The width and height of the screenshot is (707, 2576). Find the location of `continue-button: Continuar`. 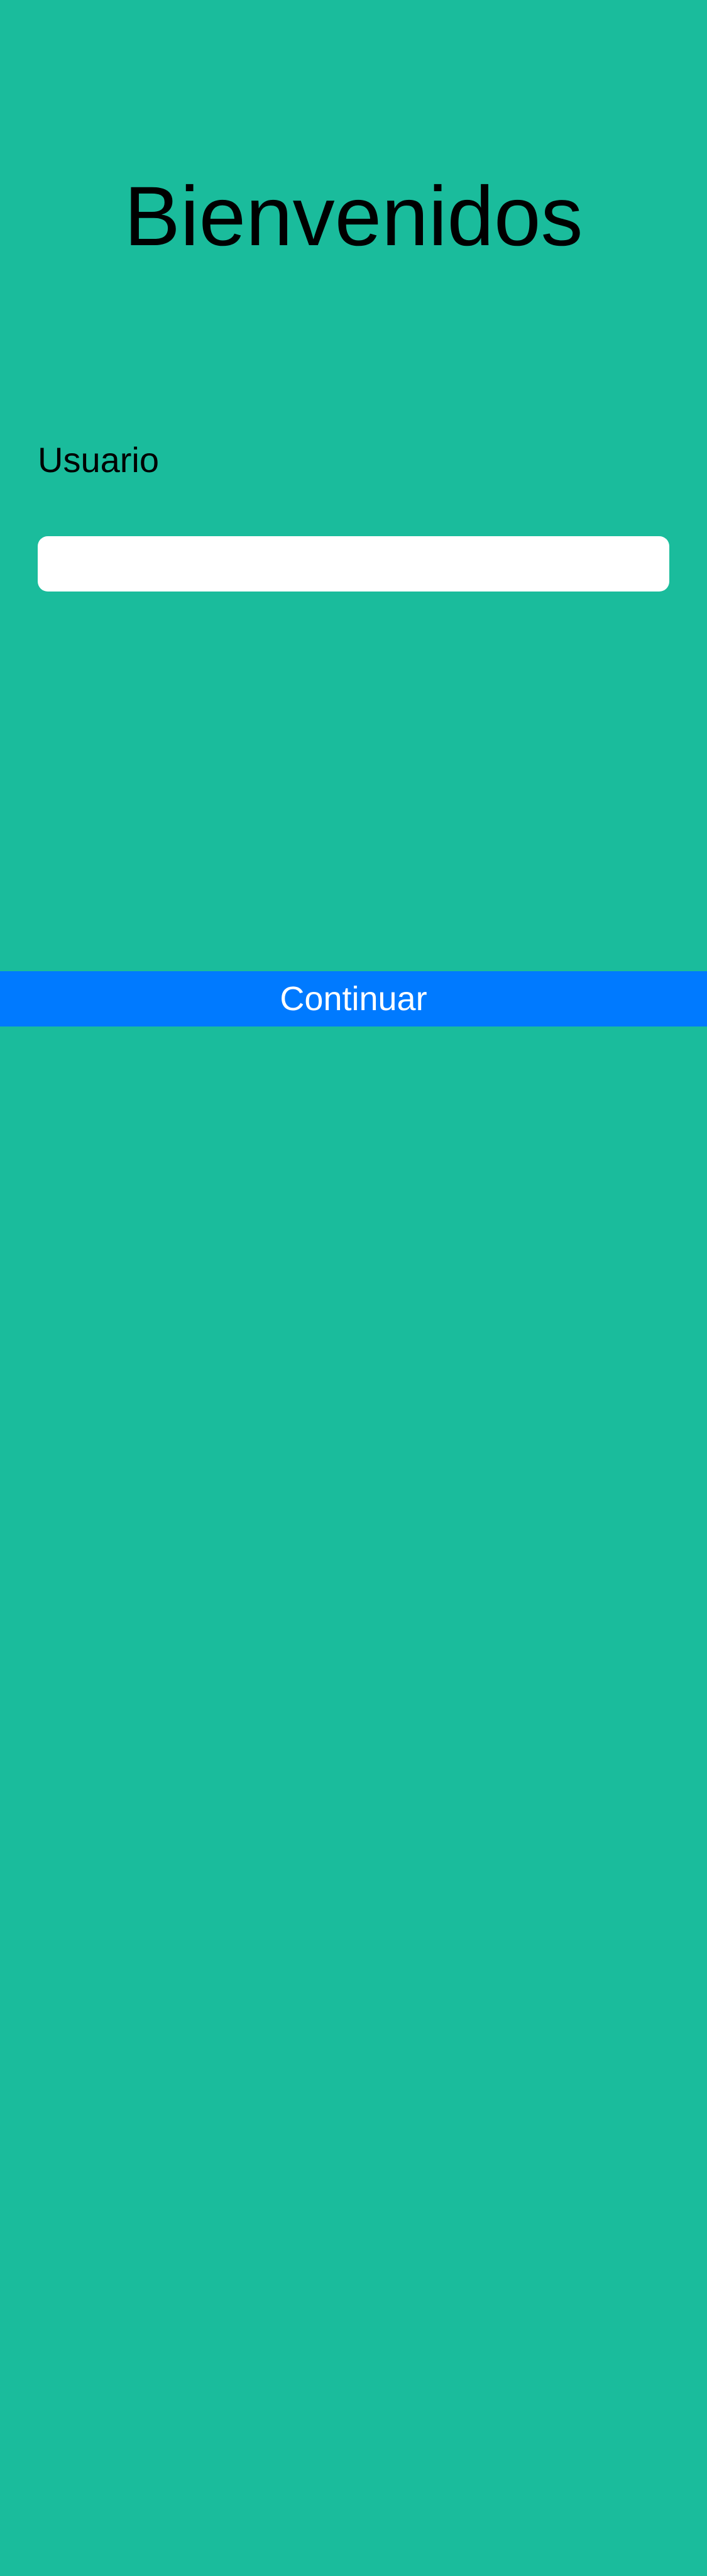

continue-button: Continuar is located at coordinates (353, 999).